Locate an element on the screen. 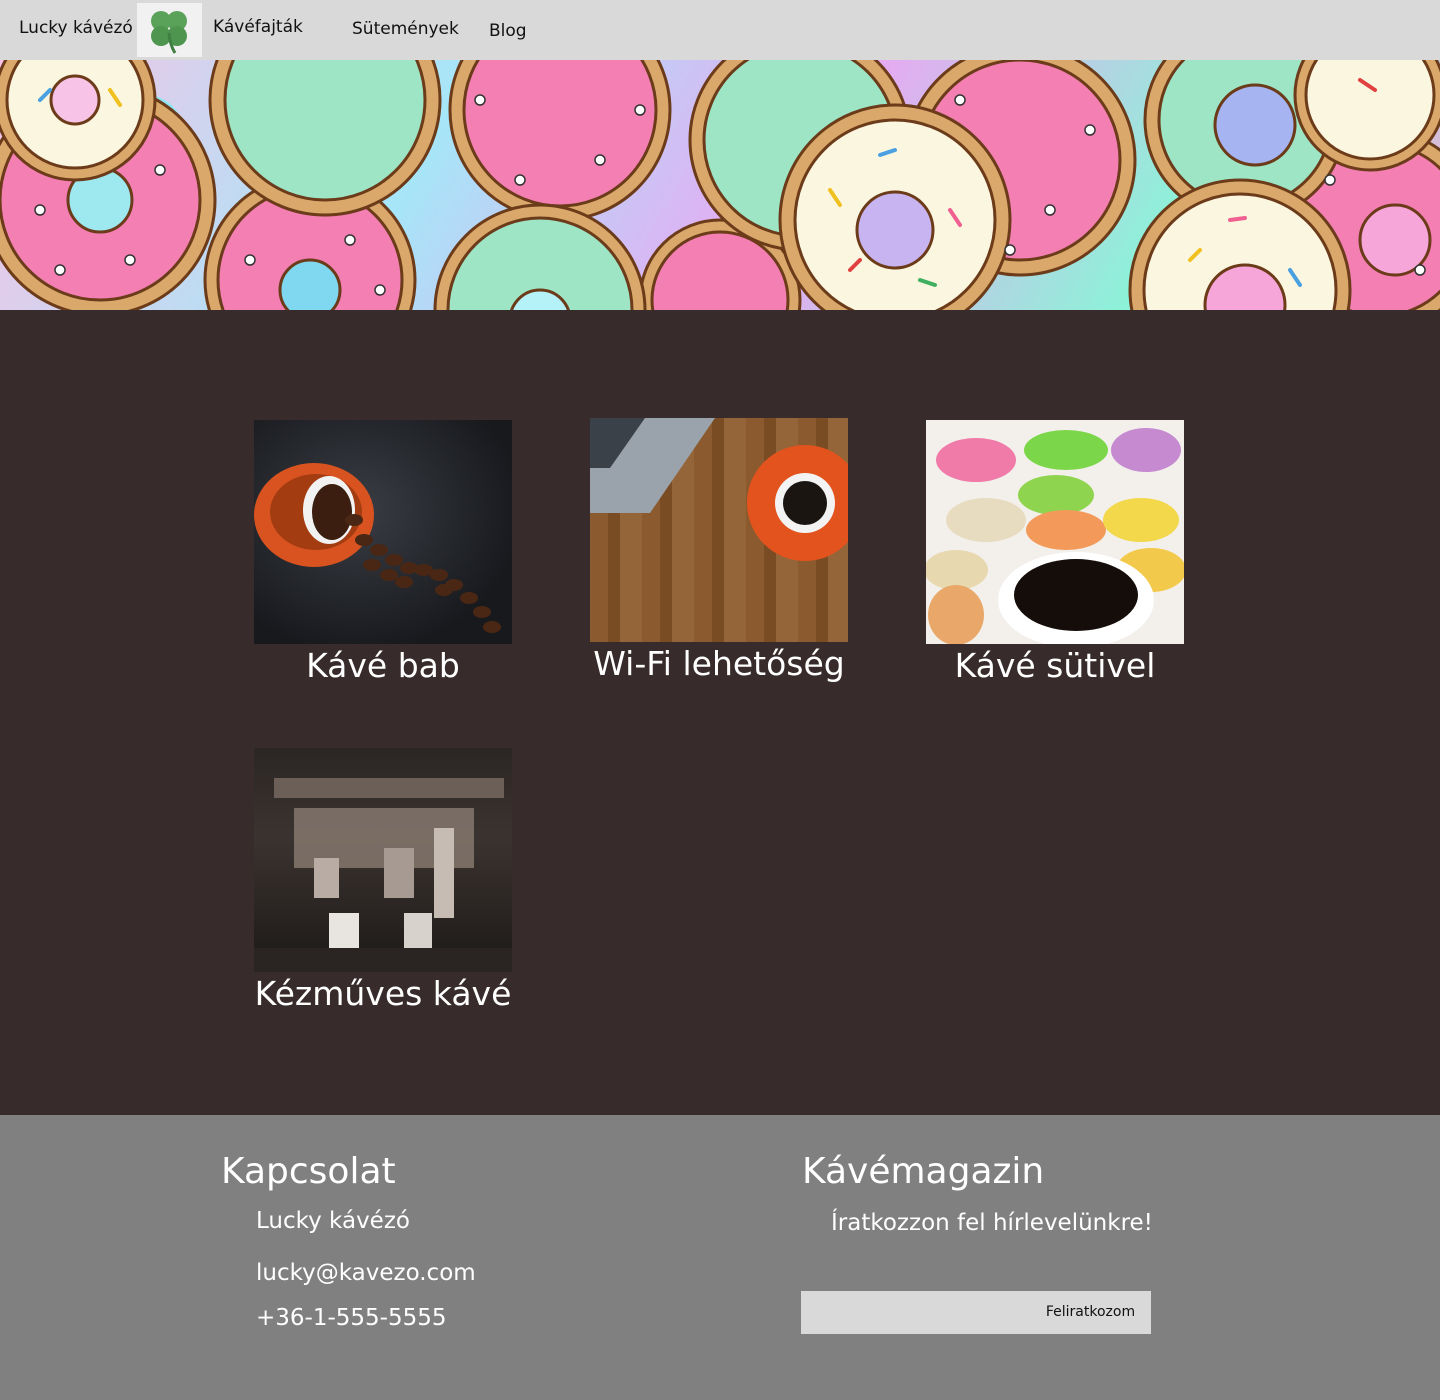 The image size is (1440, 1400). card-title: Kávé bab is located at coordinates (383, 665).